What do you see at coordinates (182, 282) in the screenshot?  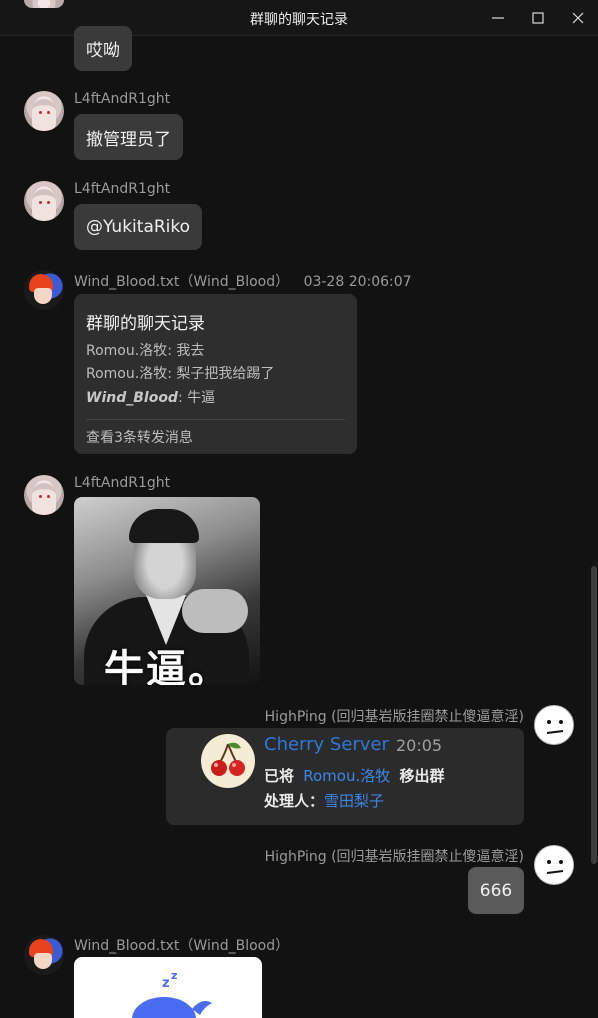 I see `sender-name-text: Wind_Blood.txt（Wind_Blood）` at bounding box center [182, 282].